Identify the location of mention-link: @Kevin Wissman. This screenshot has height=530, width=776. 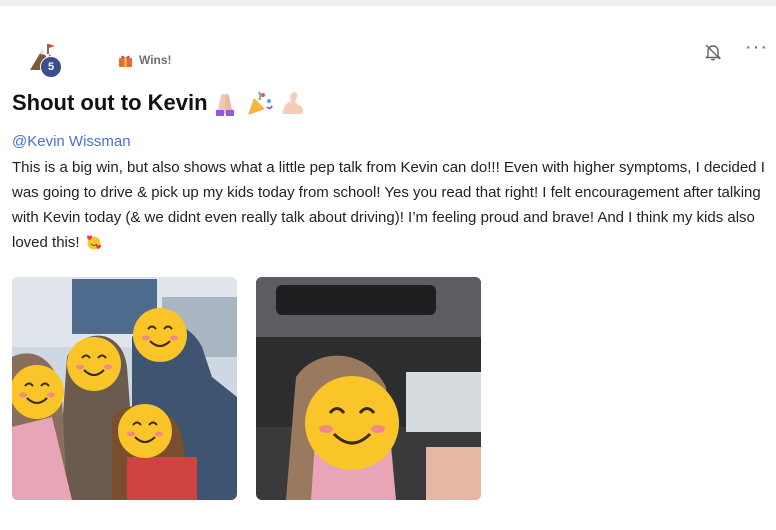
(71, 141).